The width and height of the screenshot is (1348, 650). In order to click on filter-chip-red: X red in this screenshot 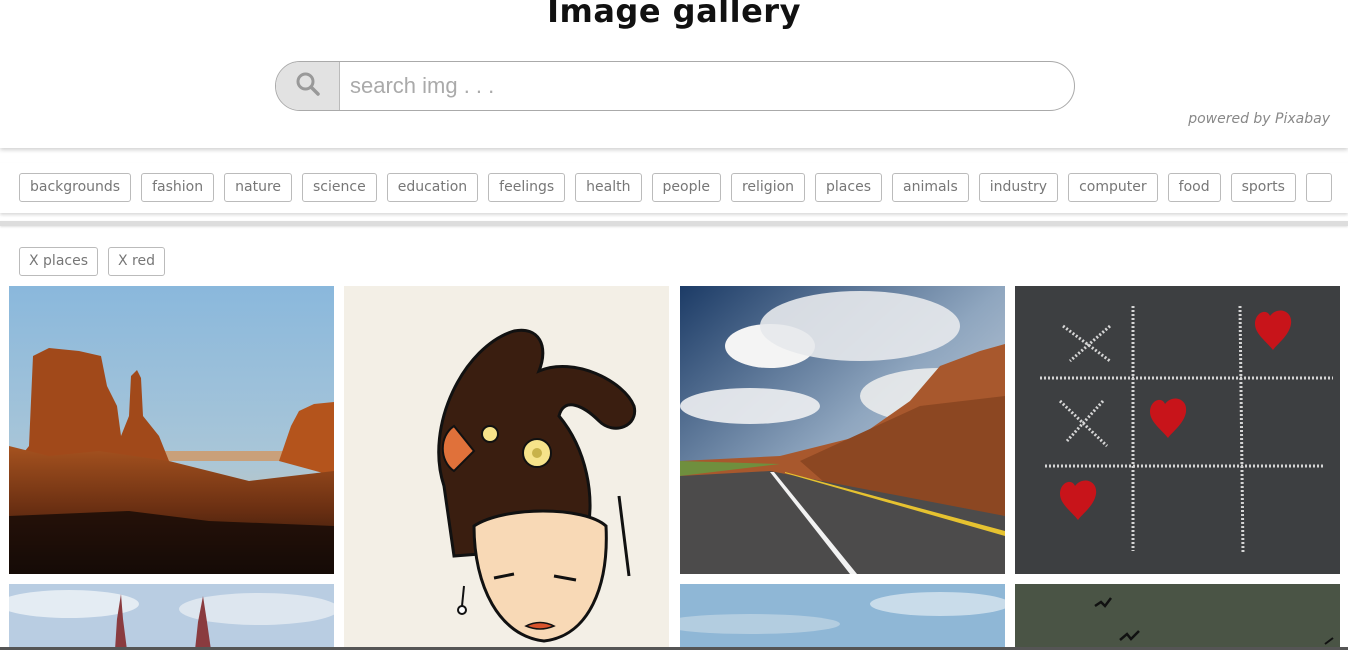, I will do `click(137, 261)`.